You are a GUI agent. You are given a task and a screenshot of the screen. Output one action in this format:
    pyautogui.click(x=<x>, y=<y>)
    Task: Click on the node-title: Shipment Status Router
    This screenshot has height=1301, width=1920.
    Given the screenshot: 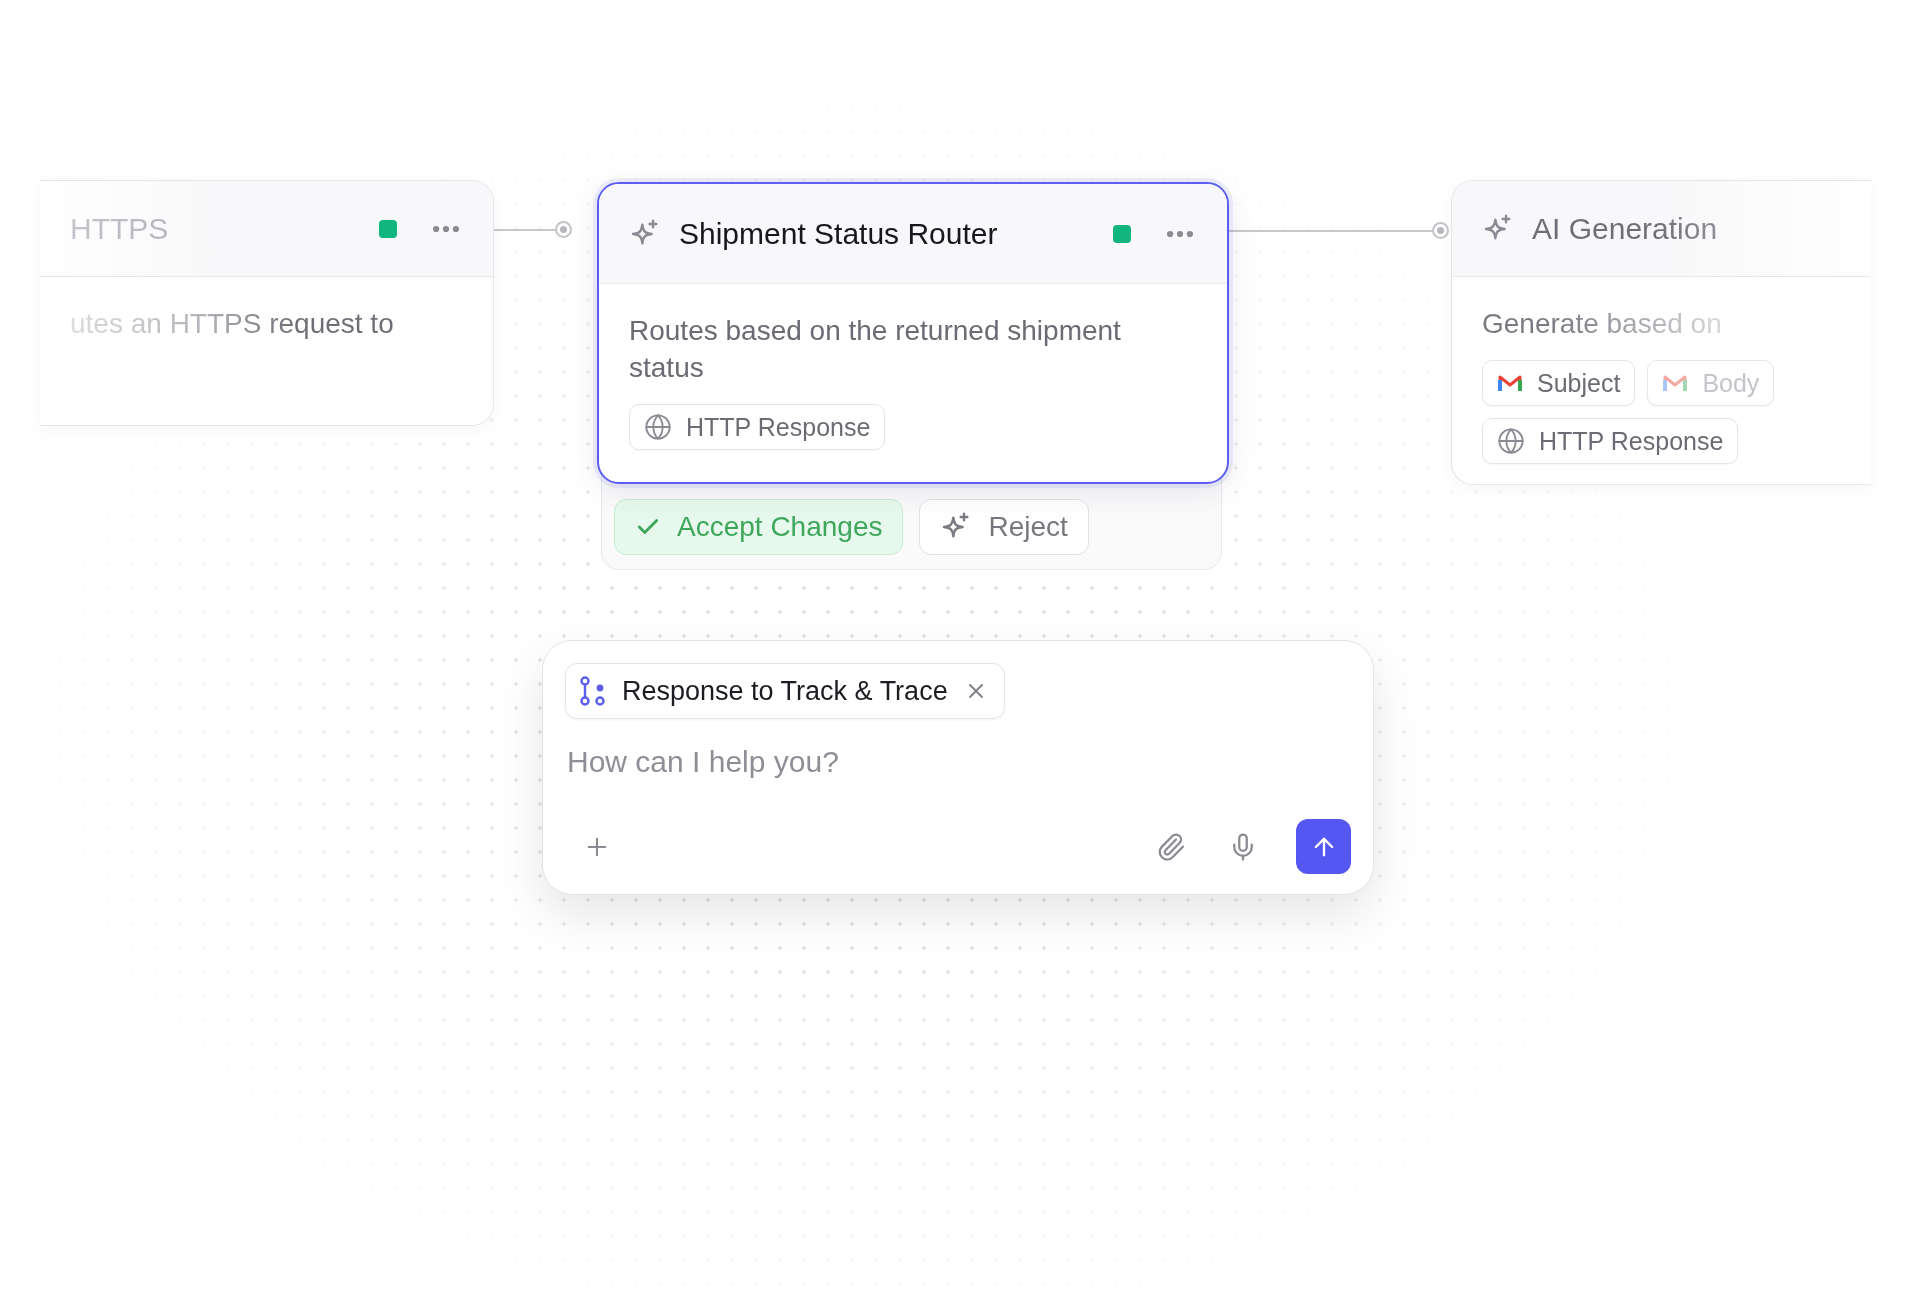 What is the action you would take?
    pyautogui.click(x=839, y=233)
    